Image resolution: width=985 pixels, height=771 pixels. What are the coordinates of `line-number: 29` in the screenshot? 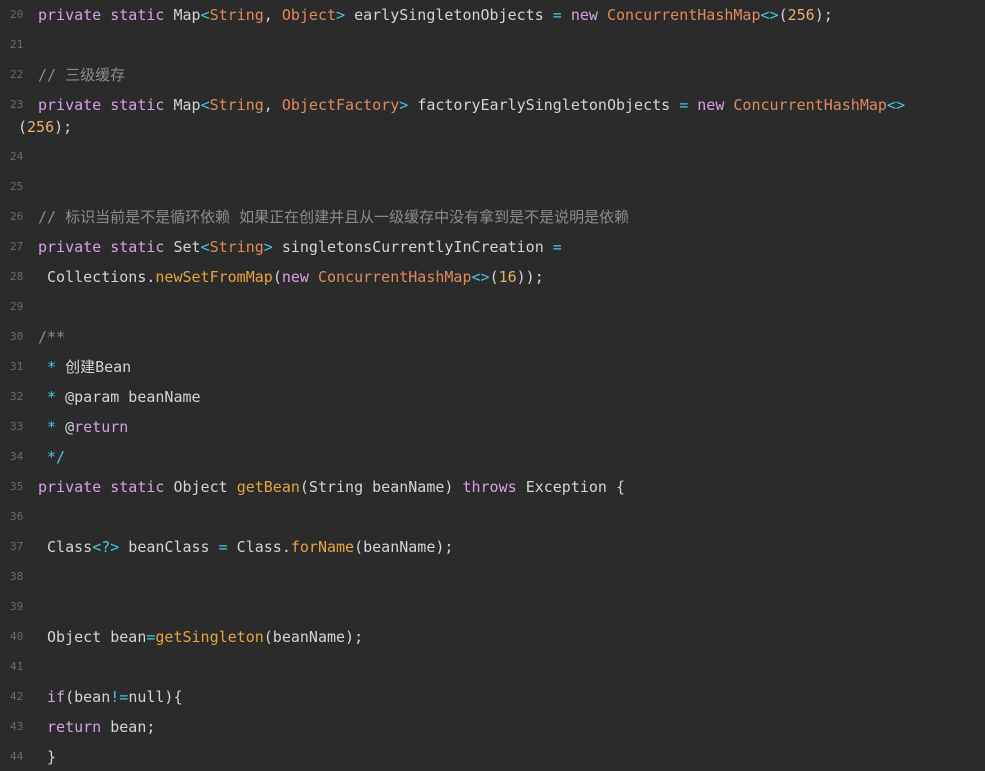 It's located at (17, 306).